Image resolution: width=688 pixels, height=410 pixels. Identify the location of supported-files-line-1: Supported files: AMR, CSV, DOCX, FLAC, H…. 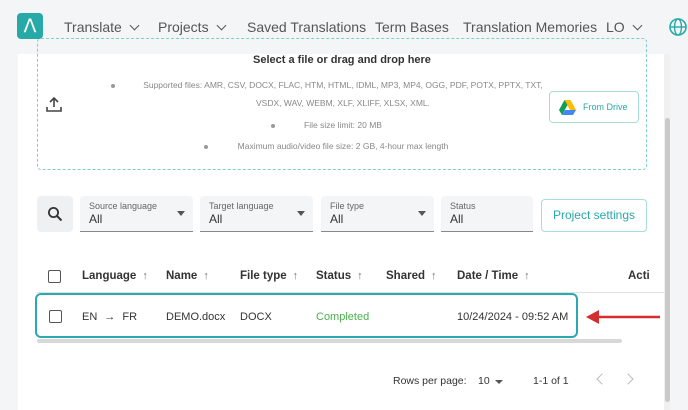
(343, 85).